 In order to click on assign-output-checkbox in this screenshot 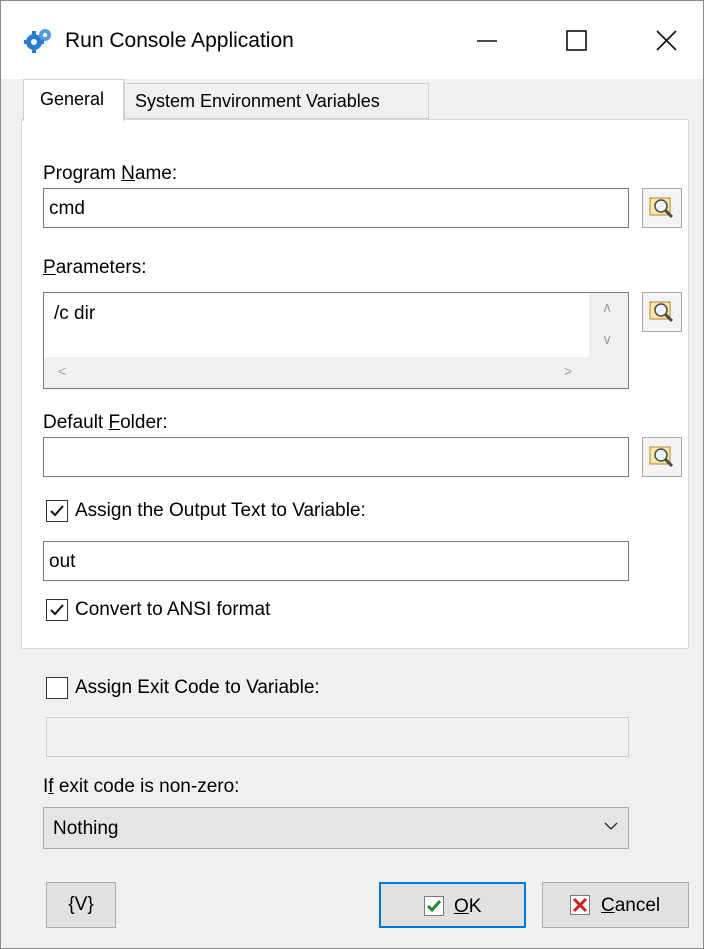, I will do `click(57, 511)`.